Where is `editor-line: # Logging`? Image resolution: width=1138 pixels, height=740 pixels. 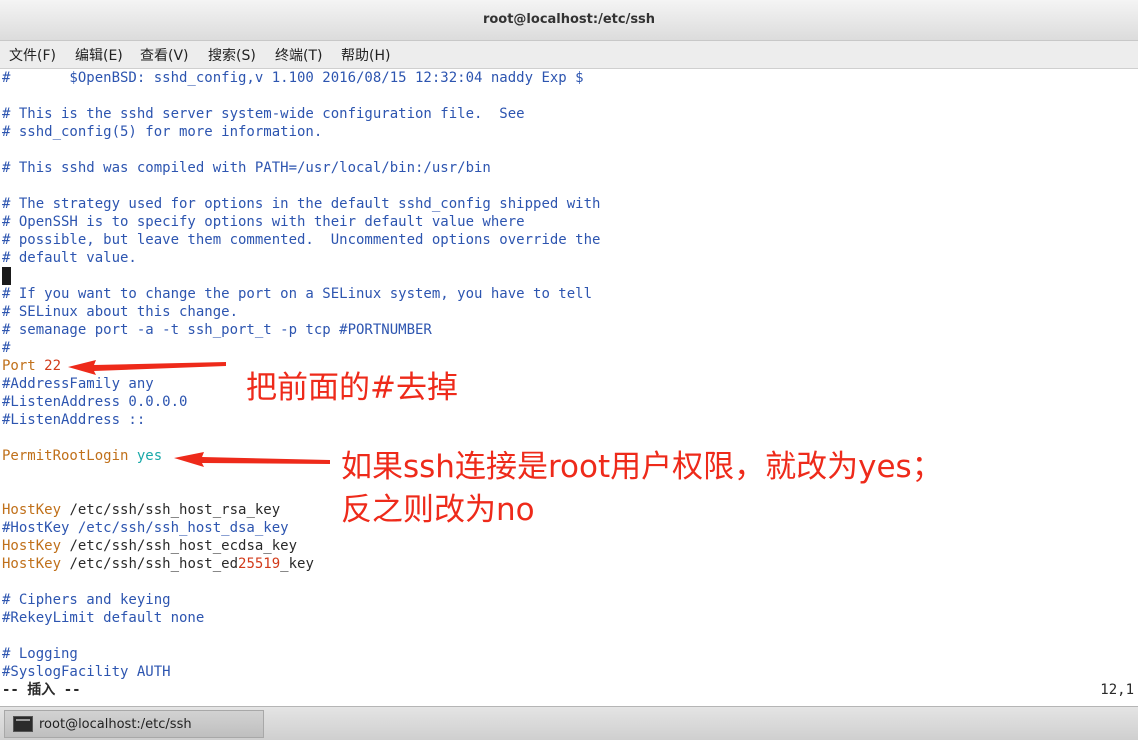 editor-line: # Logging is located at coordinates (40, 654).